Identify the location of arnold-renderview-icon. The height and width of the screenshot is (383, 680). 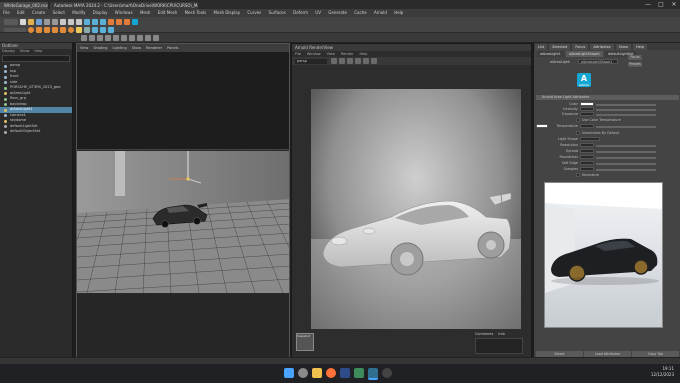
(135, 22).